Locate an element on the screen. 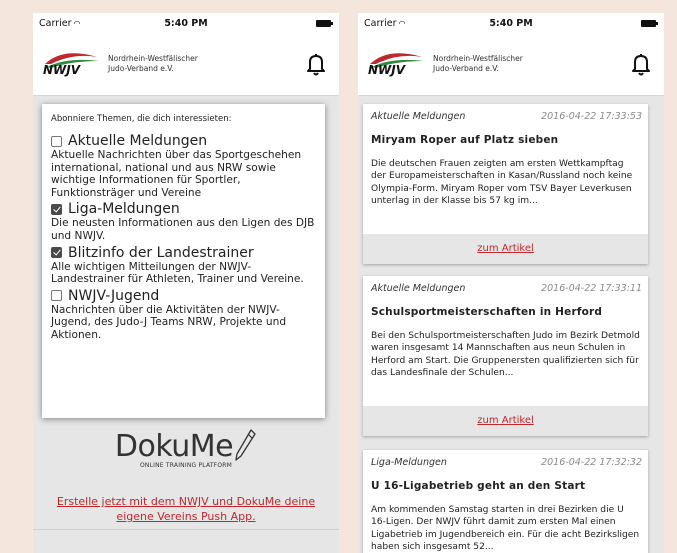 This screenshot has width=677, height=553. dokume-logo: DokuMe is located at coordinates (185, 446).